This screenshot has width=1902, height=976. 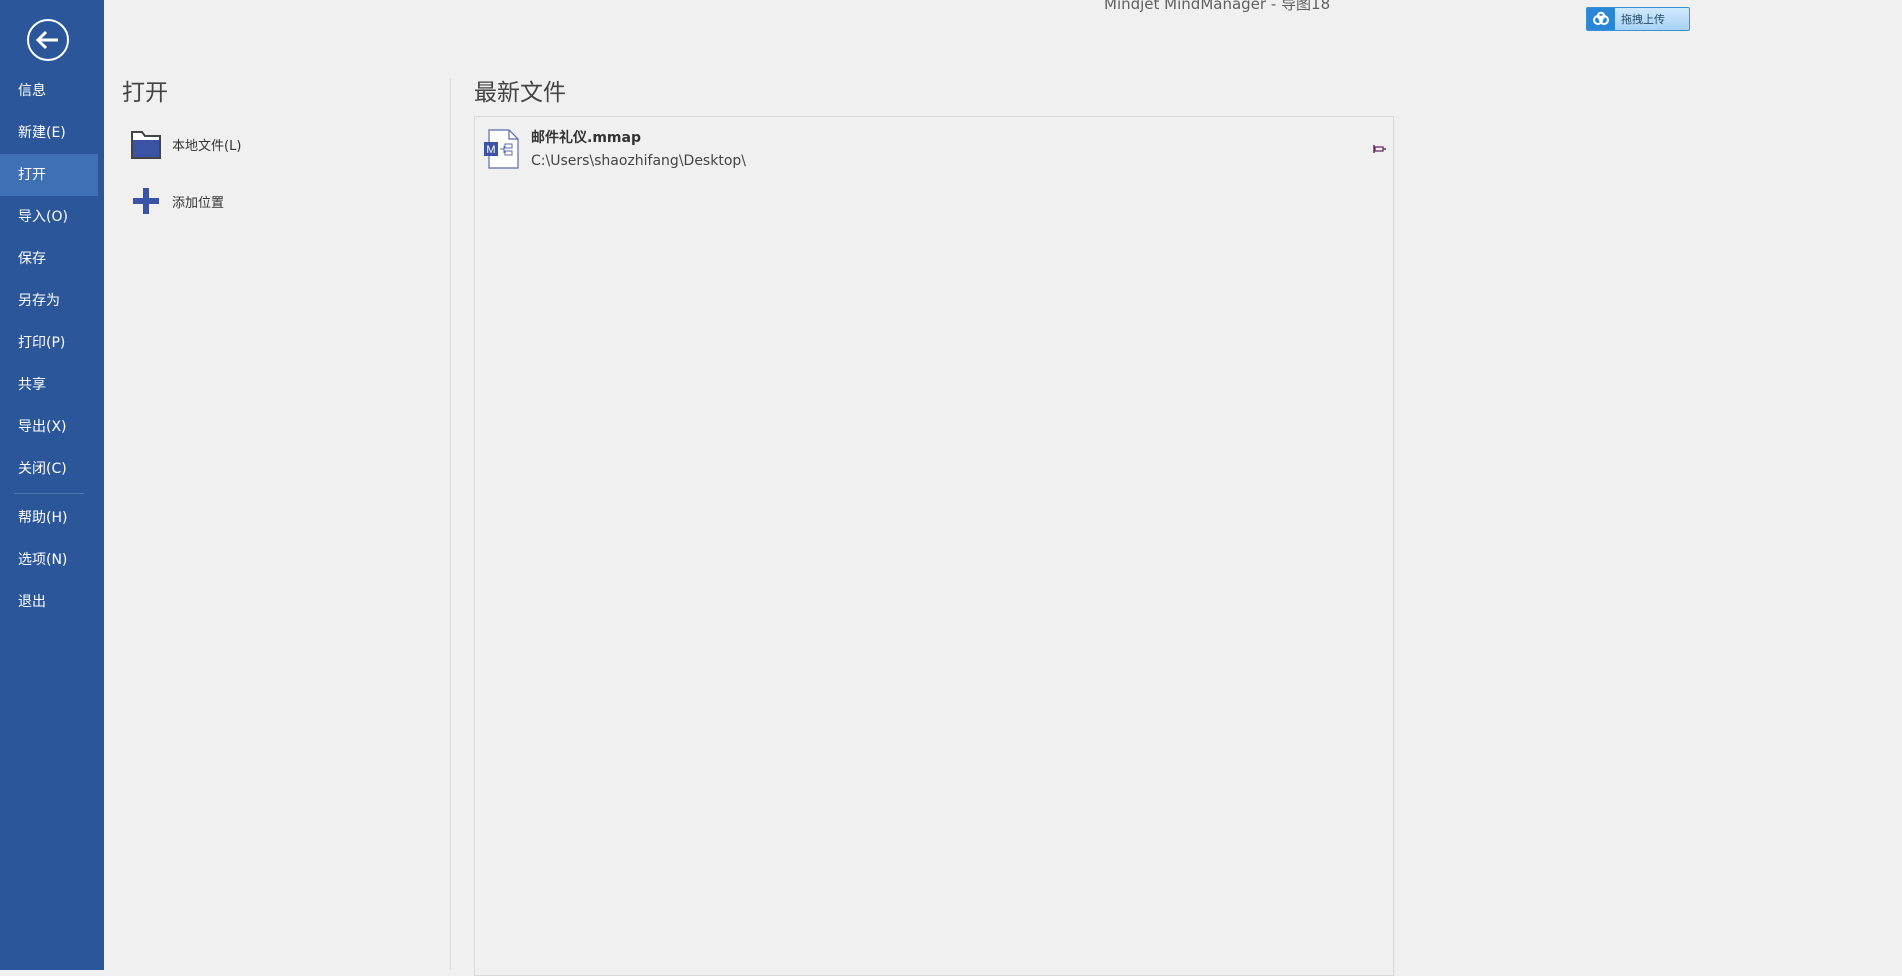 I want to click on nav-item-save-as: 另存为, so click(x=52, y=301).